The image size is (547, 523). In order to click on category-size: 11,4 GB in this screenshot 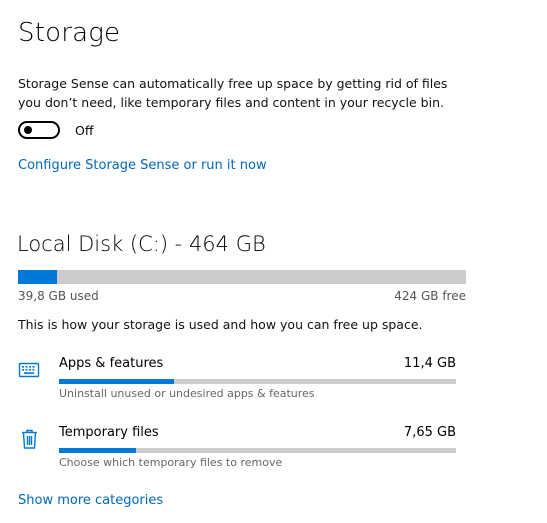, I will do `click(429, 363)`.